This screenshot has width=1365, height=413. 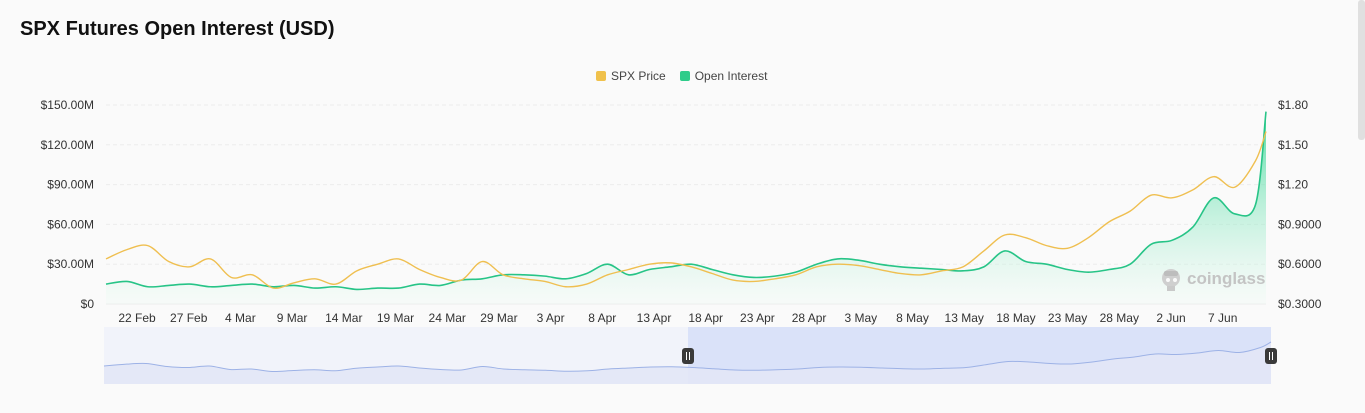 I want to click on x-axis-tick-label: 7 Jun, so click(x=1222, y=318).